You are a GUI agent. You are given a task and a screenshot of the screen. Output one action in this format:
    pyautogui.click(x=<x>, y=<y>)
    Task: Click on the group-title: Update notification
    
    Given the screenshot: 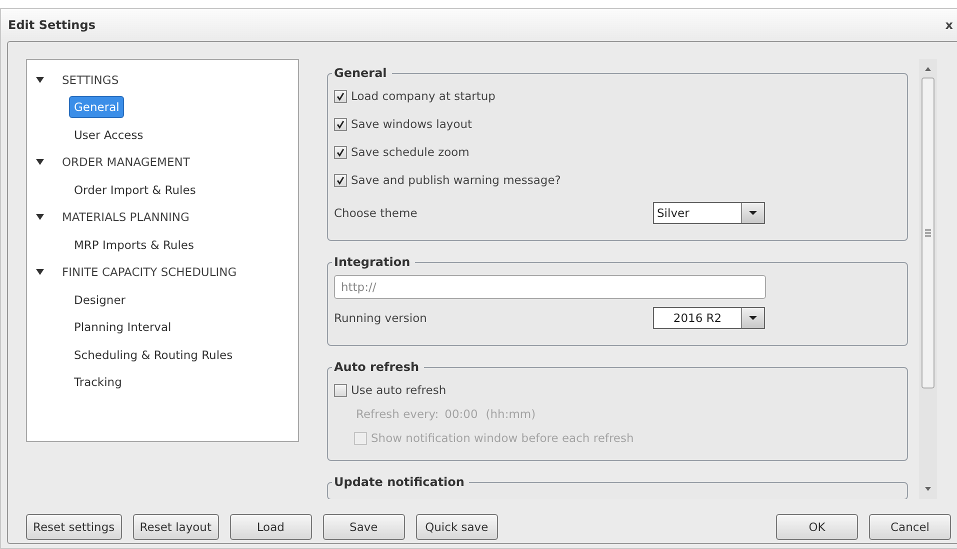 What is the action you would take?
    pyautogui.click(x=399, y=482)
    